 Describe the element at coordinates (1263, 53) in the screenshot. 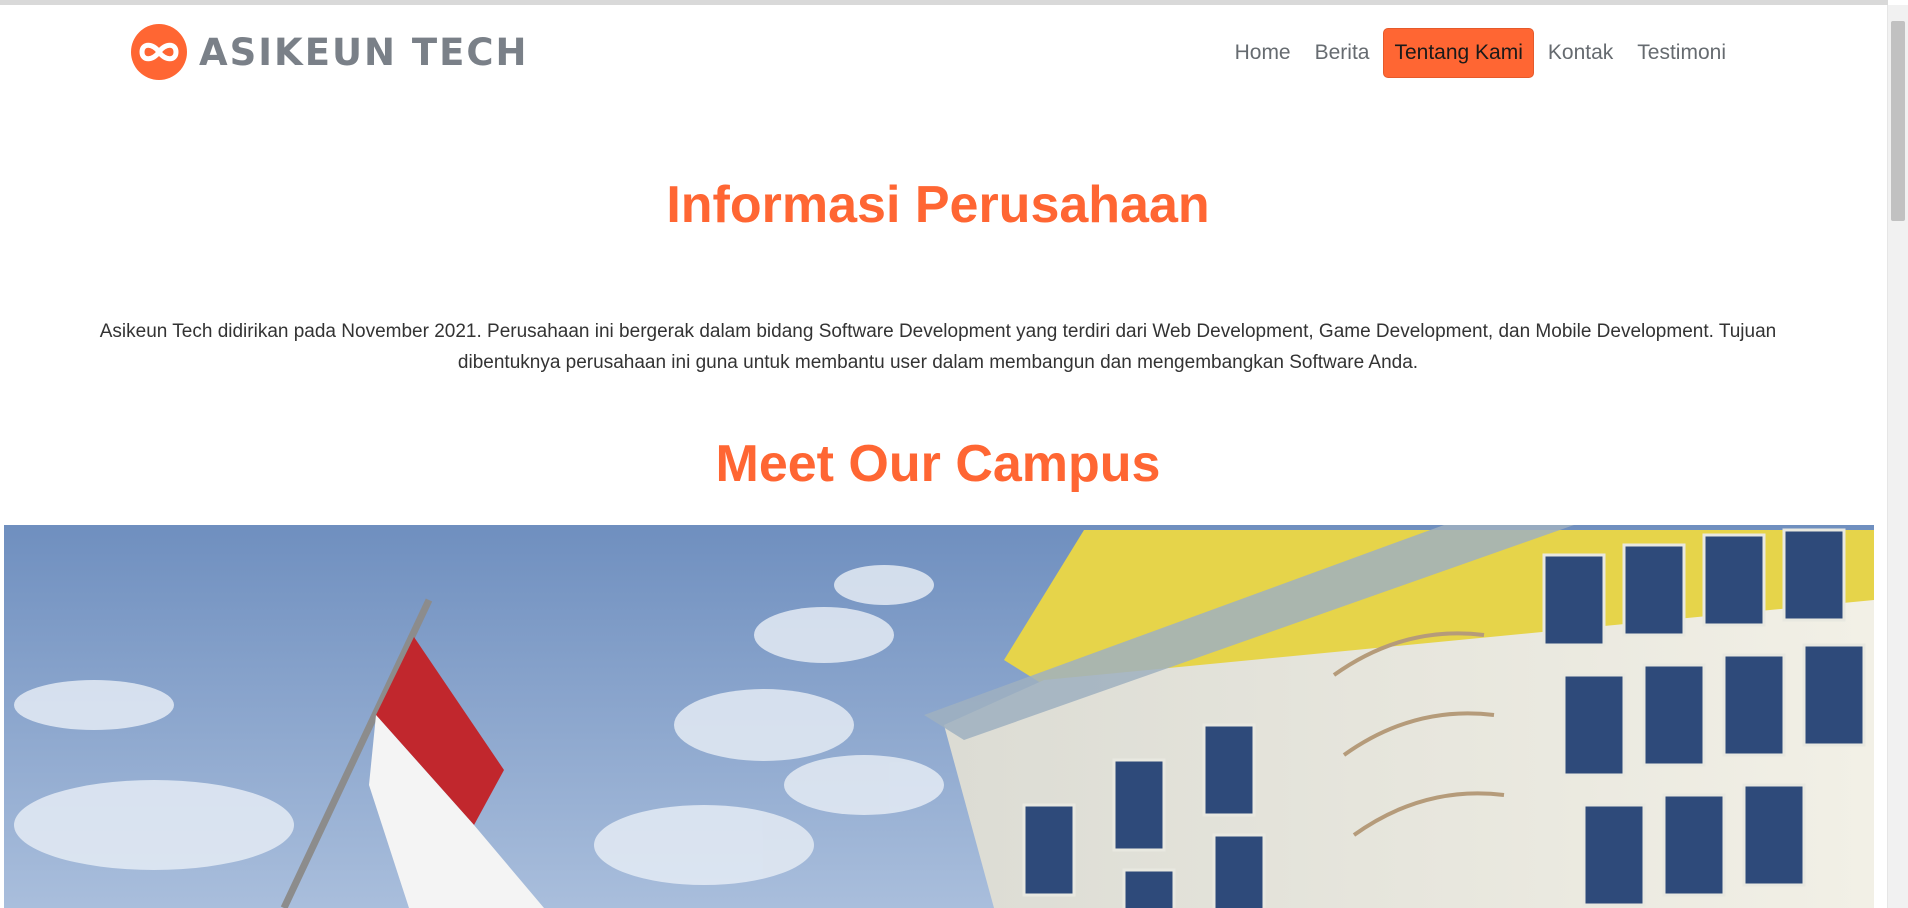

I see `nav-home: Home` at that location.